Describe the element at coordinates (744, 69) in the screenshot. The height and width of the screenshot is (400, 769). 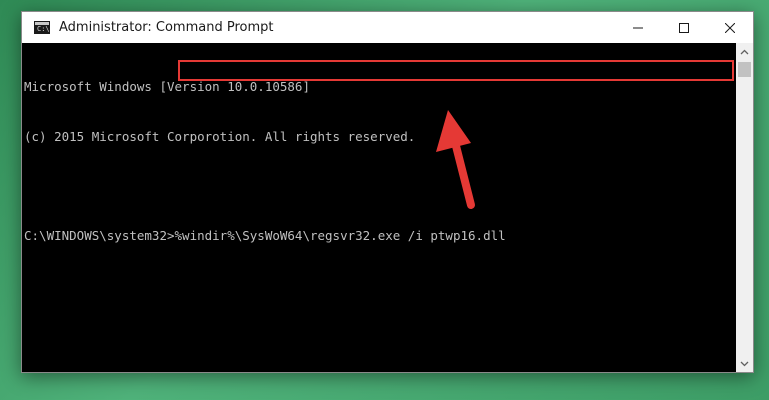
I see `scroll-thumb` at that location.